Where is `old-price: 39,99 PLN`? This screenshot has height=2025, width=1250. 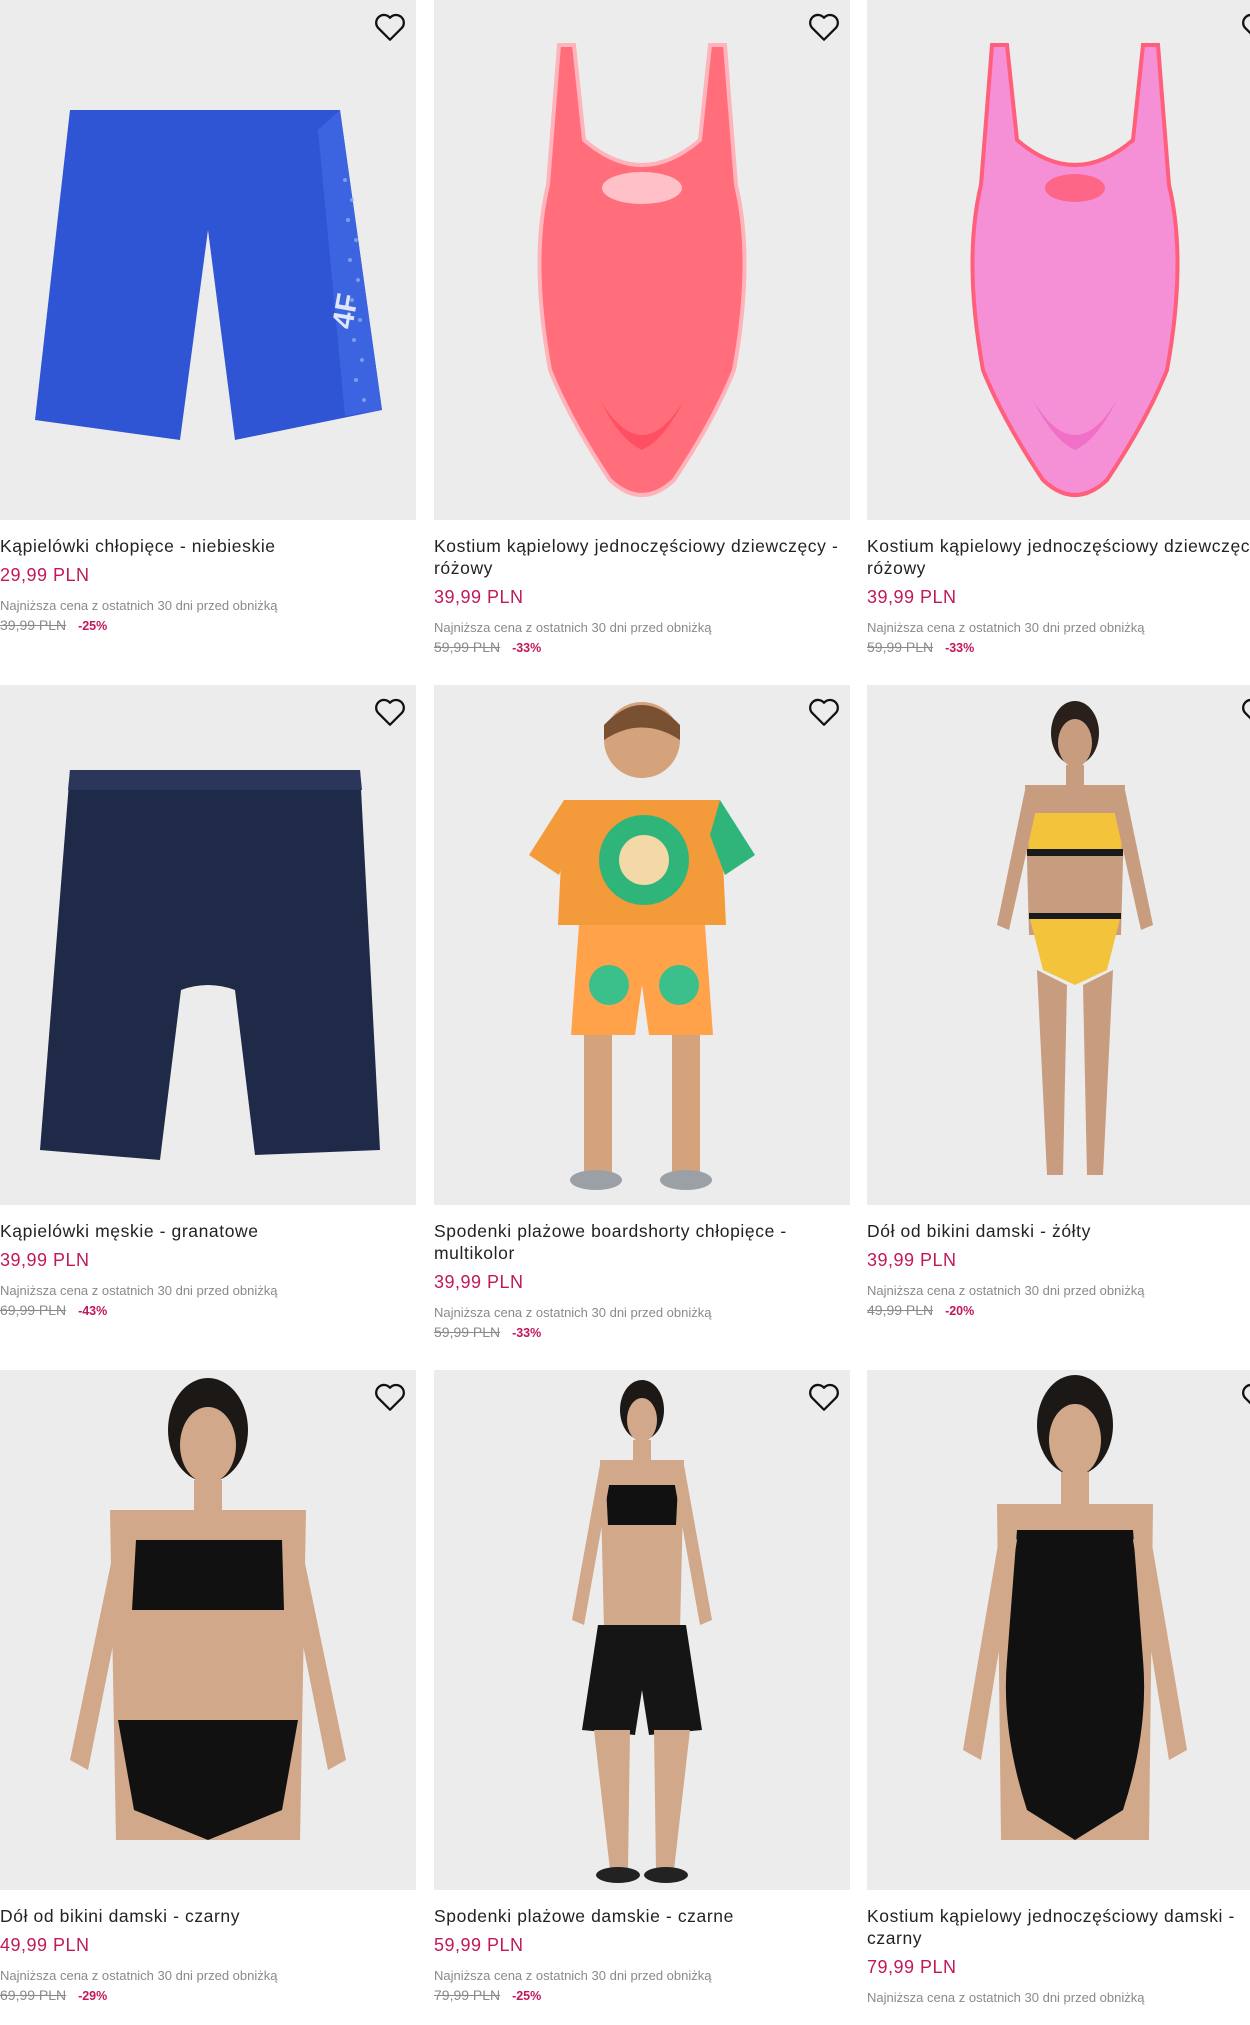 old-price: 39,99 PLN is located at coordinates (33, 625).